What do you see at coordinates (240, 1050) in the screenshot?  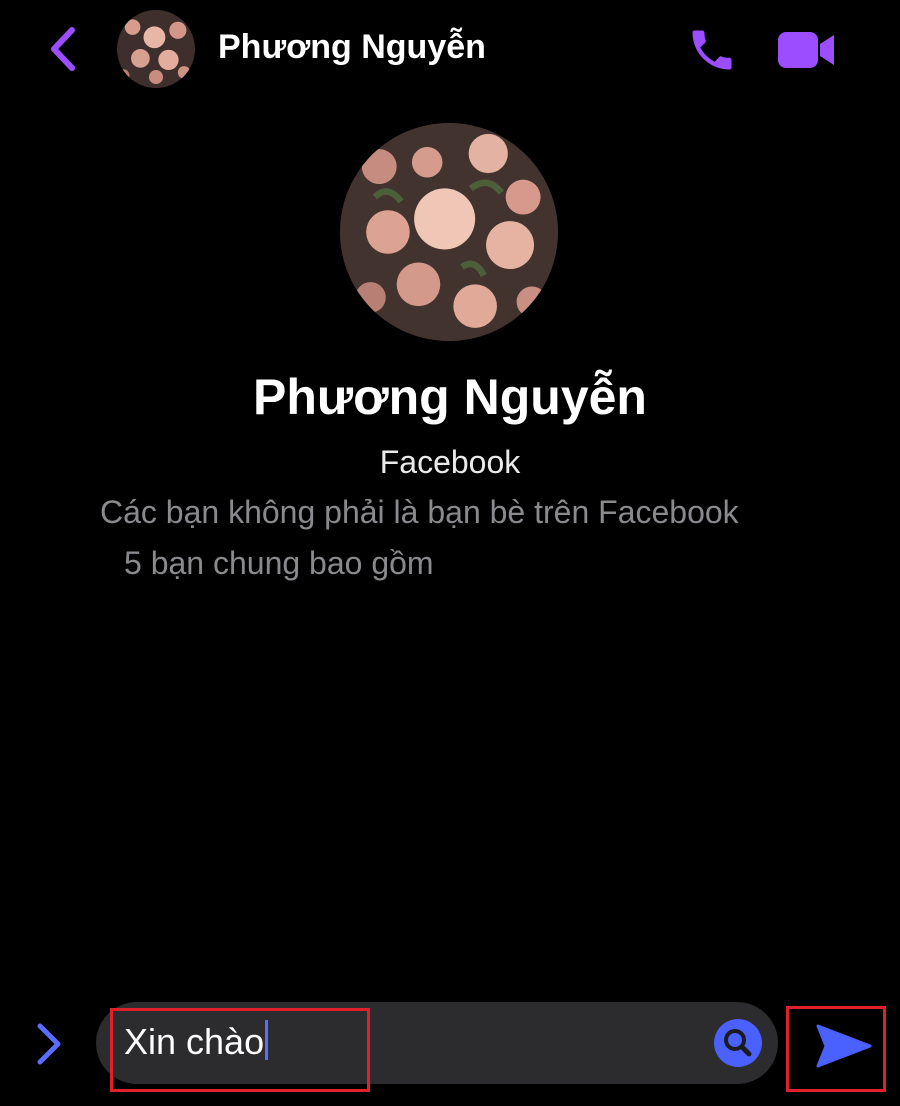 I see `message-input-highlight` at bounding box center [240, 1050].